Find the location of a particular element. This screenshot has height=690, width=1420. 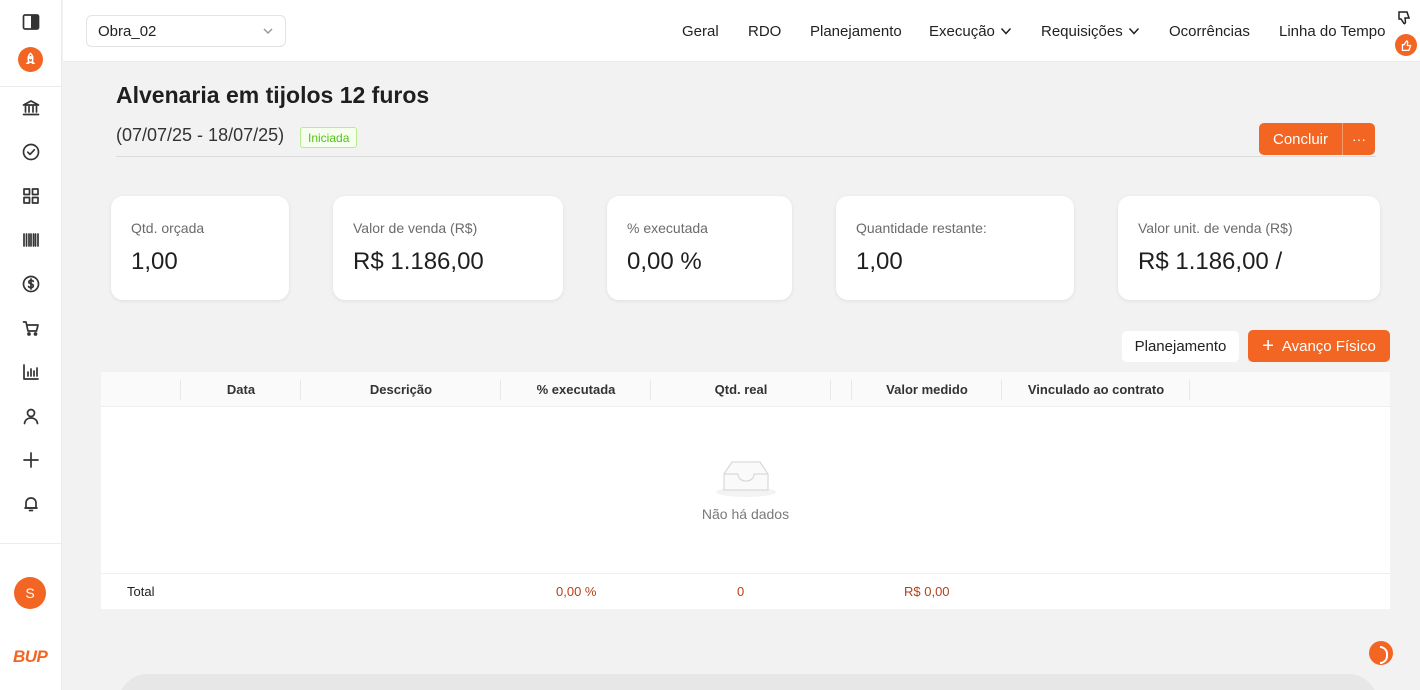

page-title: Alvenaria em tijolos 12 furos is located at coordinates (273, 95).